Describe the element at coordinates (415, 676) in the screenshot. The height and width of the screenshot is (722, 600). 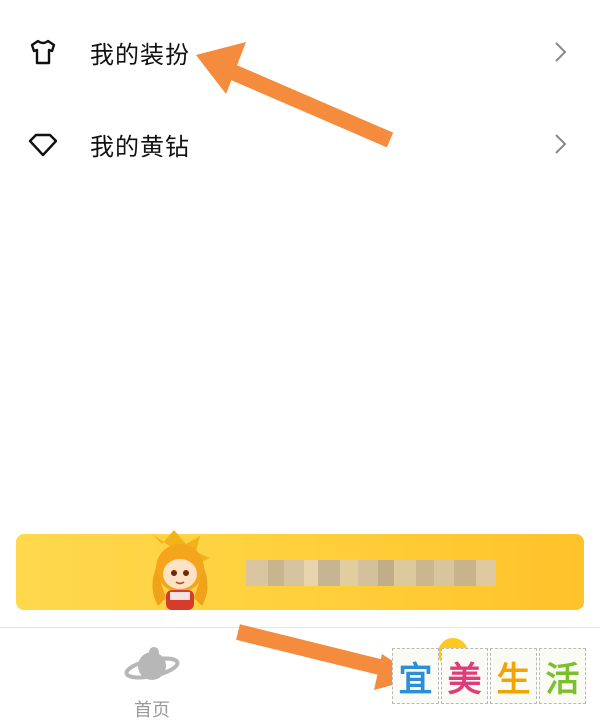
I see `watermark-char: 宜` at that location.